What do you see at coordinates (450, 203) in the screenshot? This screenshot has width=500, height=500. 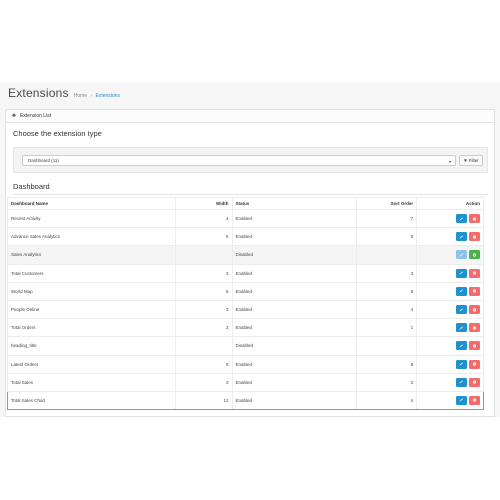 I see `header-action: Action` at bounding box center [450, 203].